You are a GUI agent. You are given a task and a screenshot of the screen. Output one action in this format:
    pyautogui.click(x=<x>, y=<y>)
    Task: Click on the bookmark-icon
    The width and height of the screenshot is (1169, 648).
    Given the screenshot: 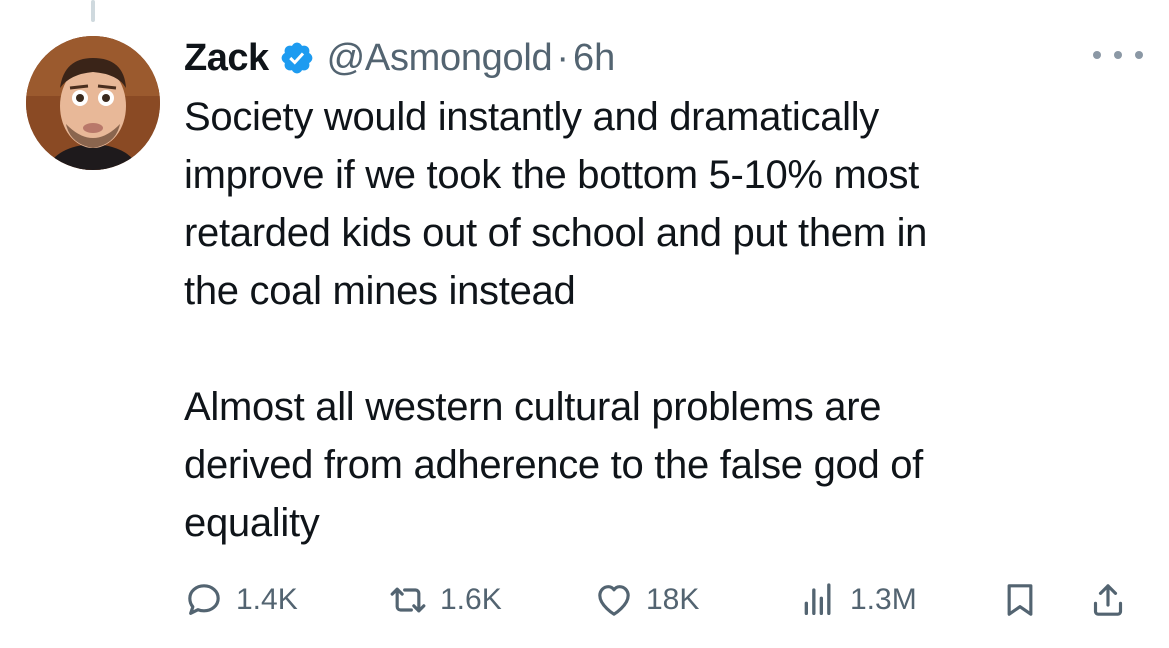 What is the action you would take?
    pyautogui.click(x=1020, y=600)
    